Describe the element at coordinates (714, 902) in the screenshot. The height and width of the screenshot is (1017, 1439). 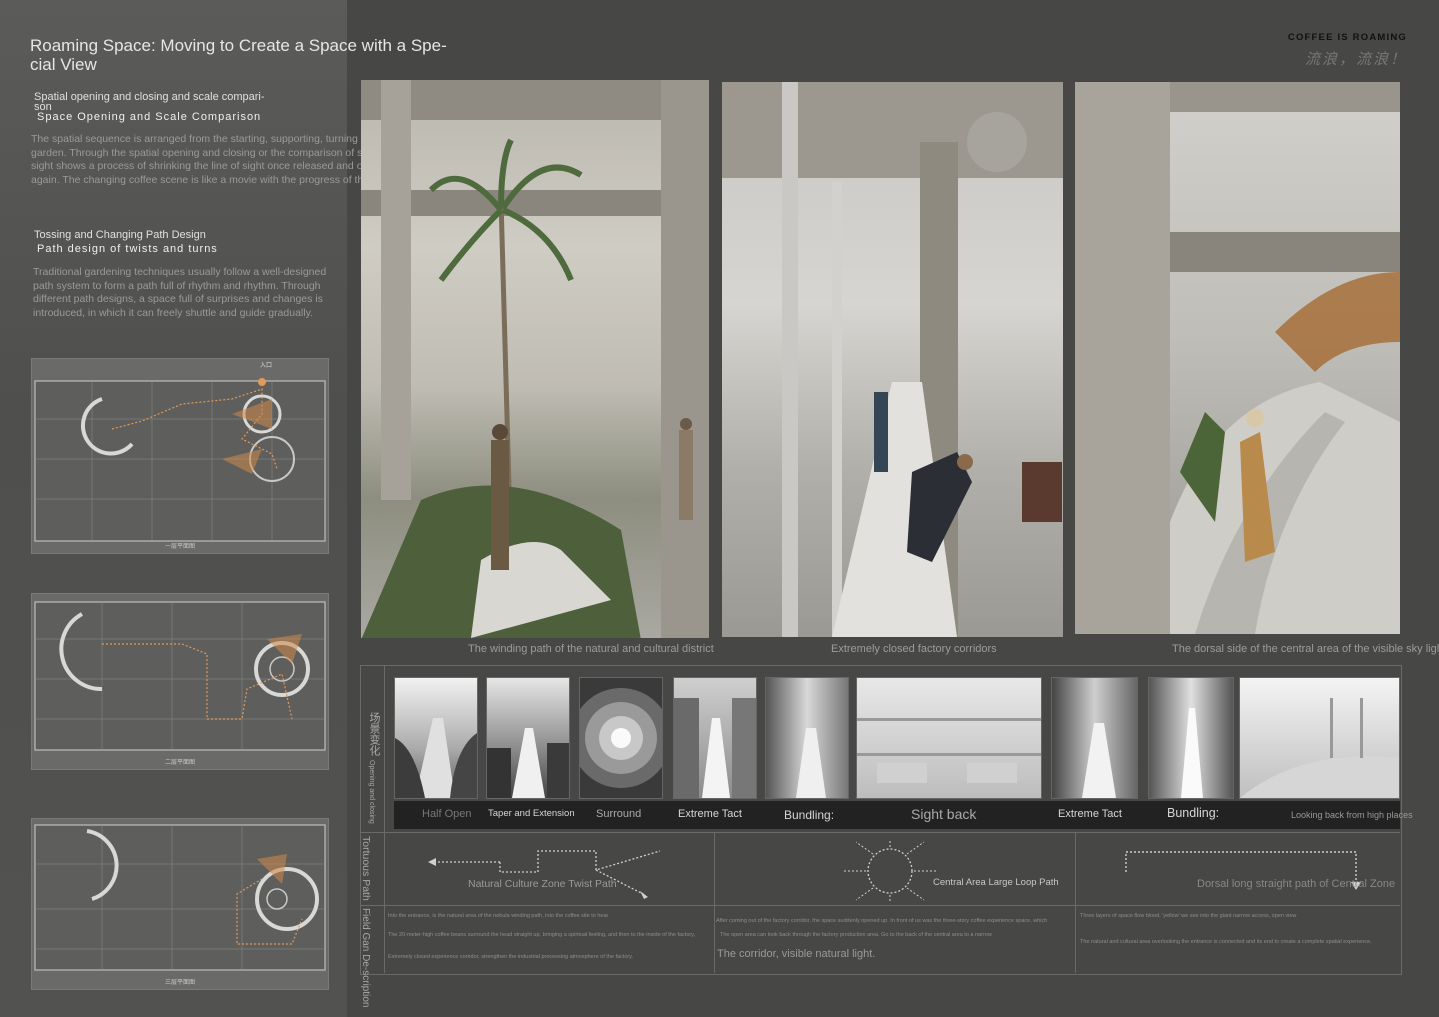
I see `frame-divider-c1` at that location.